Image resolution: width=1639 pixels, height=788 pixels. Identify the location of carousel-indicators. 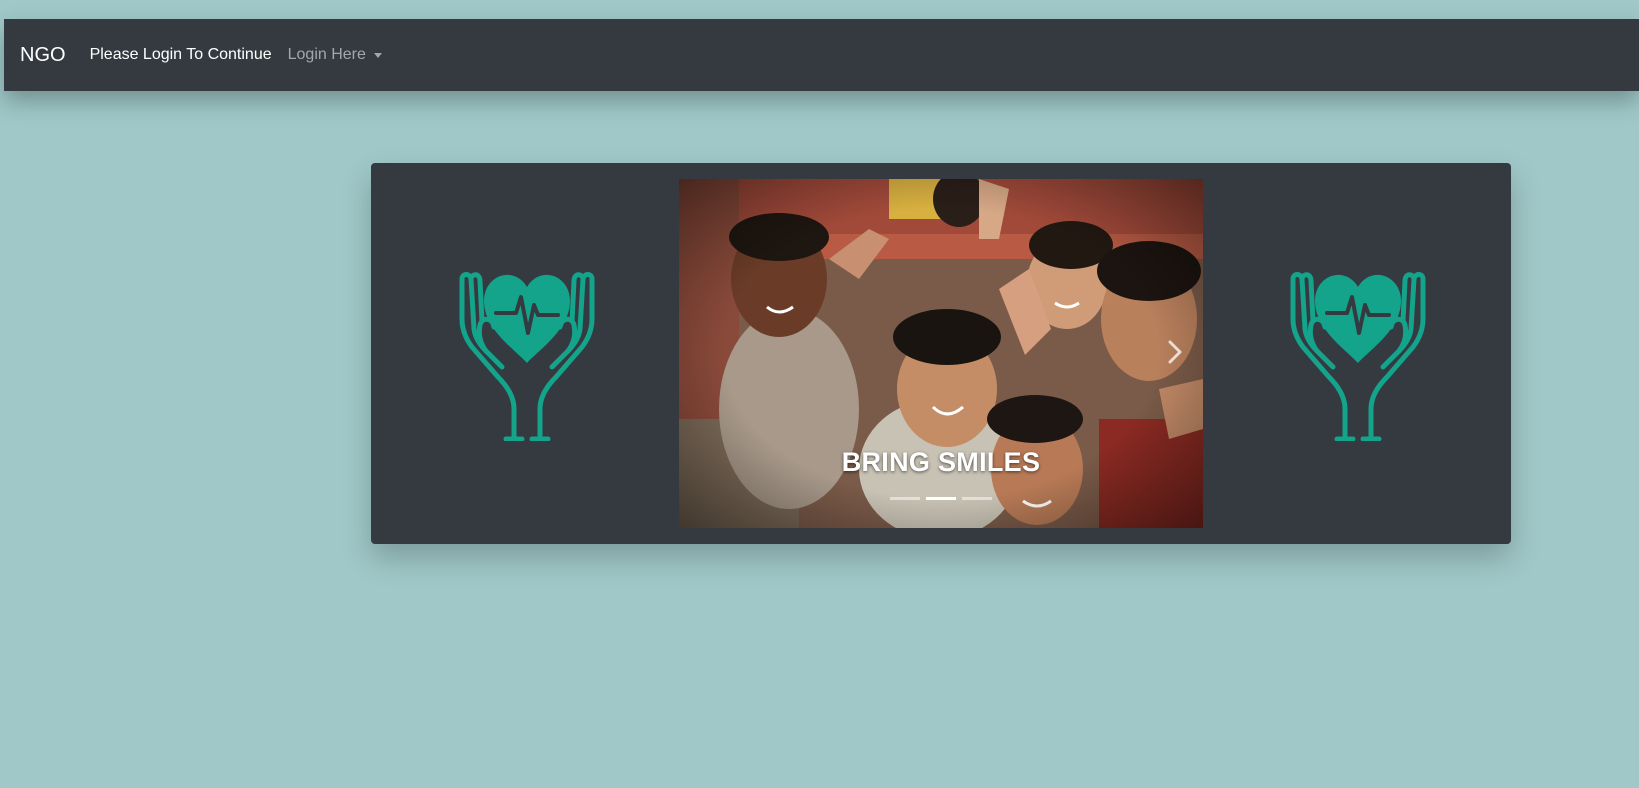
(941, 498).